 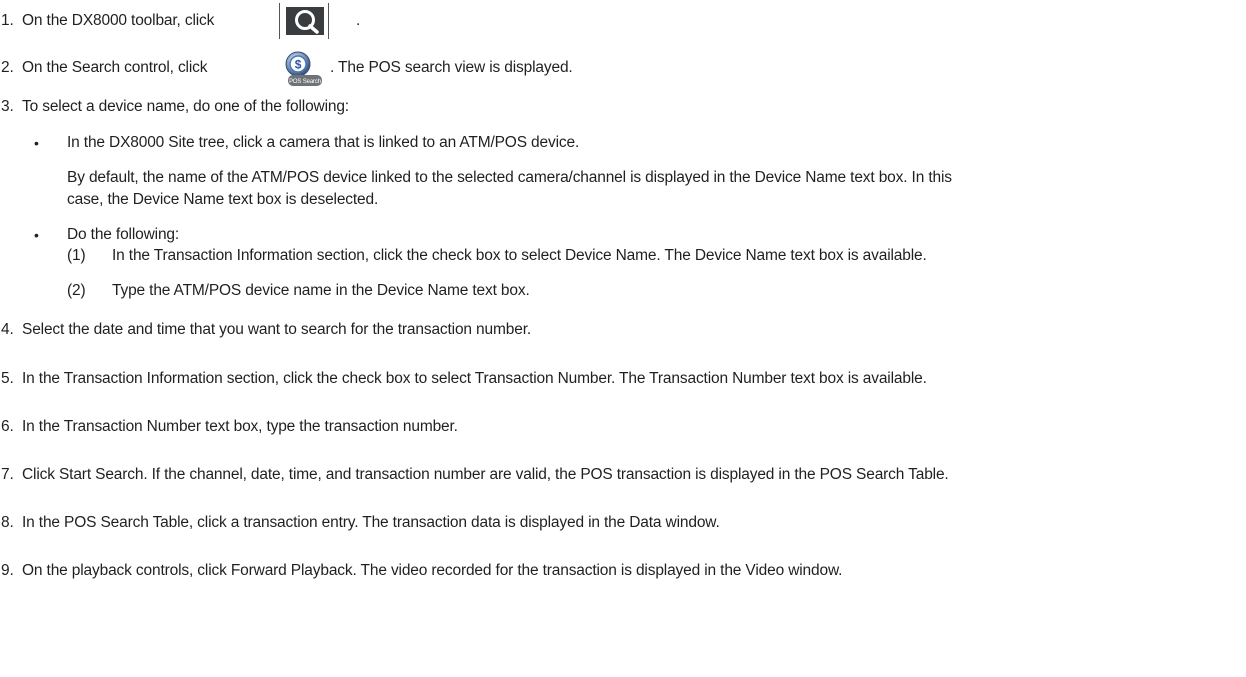 I want to click on step-number: 4., so click(x=7, y=329).